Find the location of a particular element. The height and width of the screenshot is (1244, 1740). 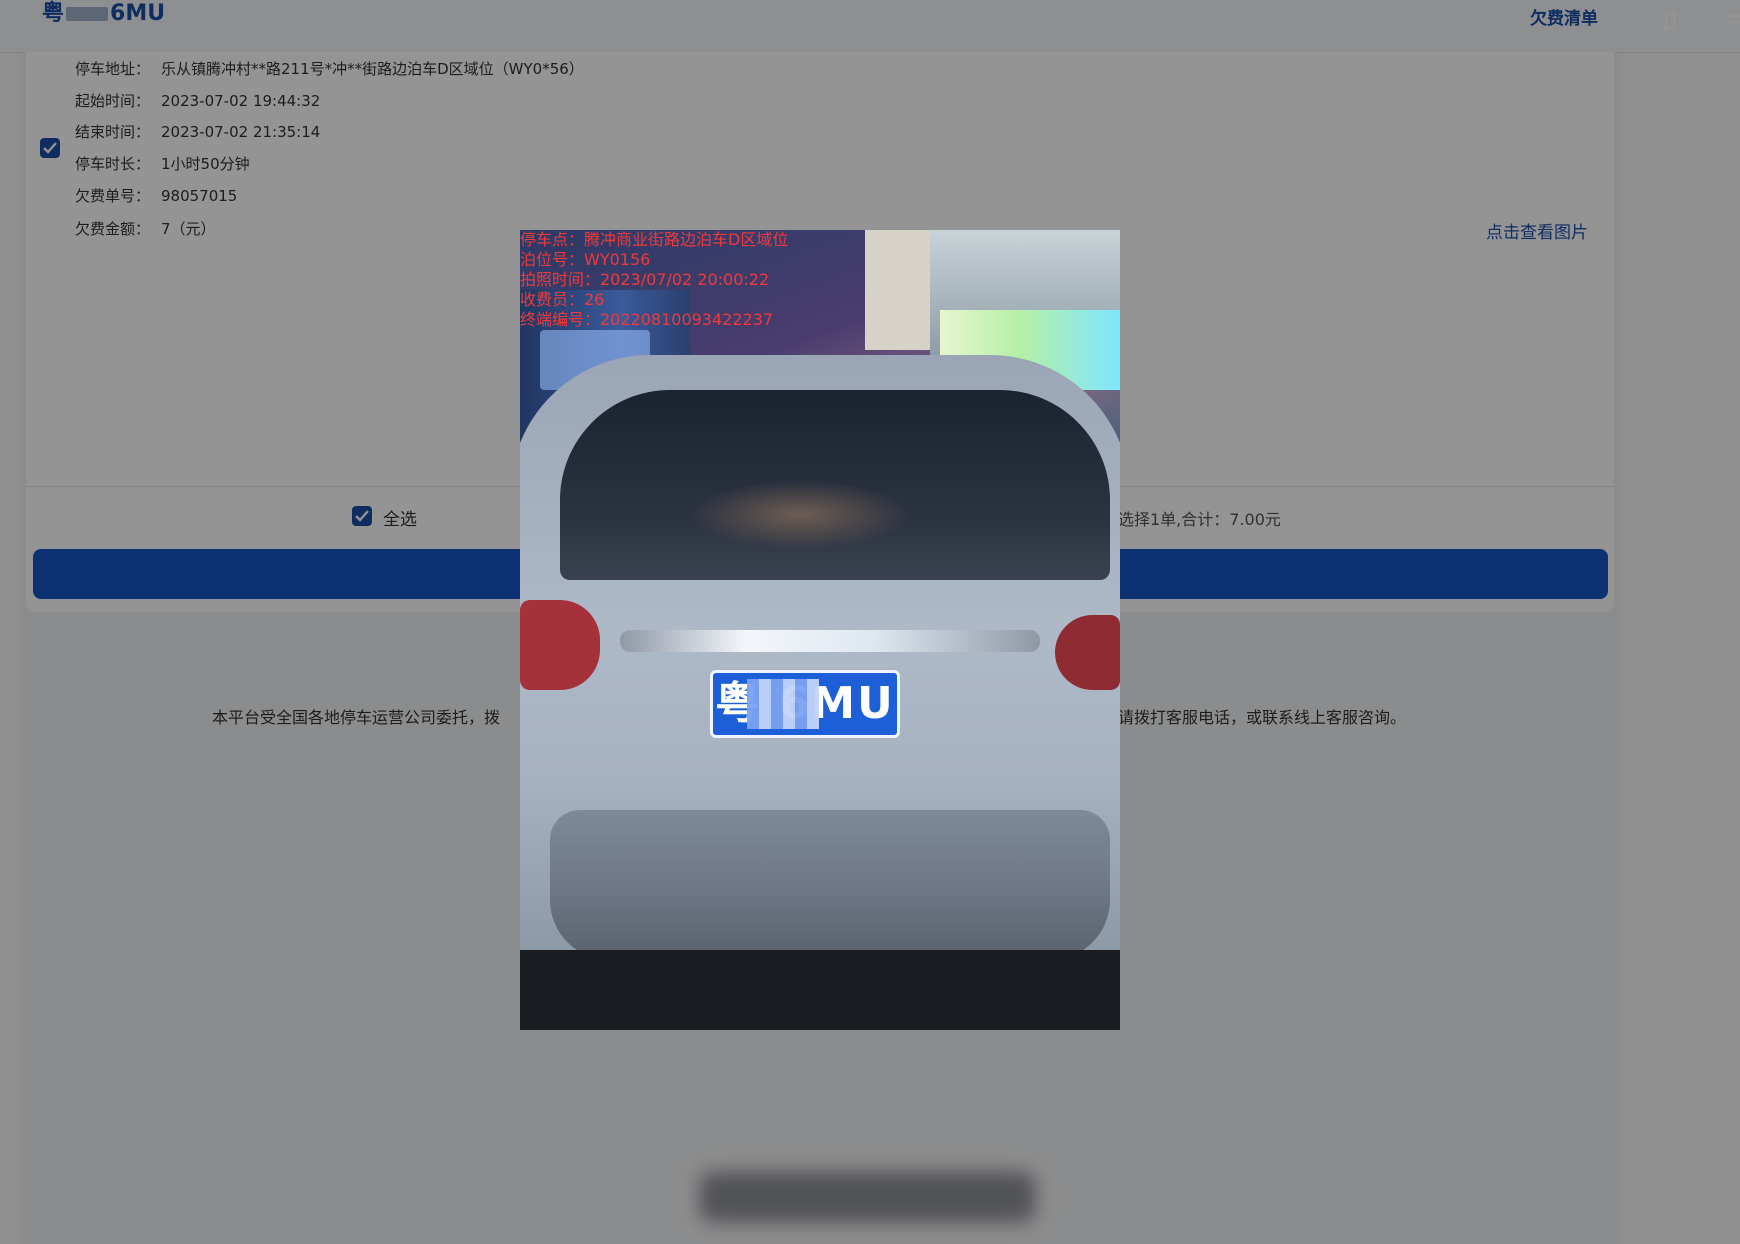

car-chrome-strip is located at coordinates (830, 641).